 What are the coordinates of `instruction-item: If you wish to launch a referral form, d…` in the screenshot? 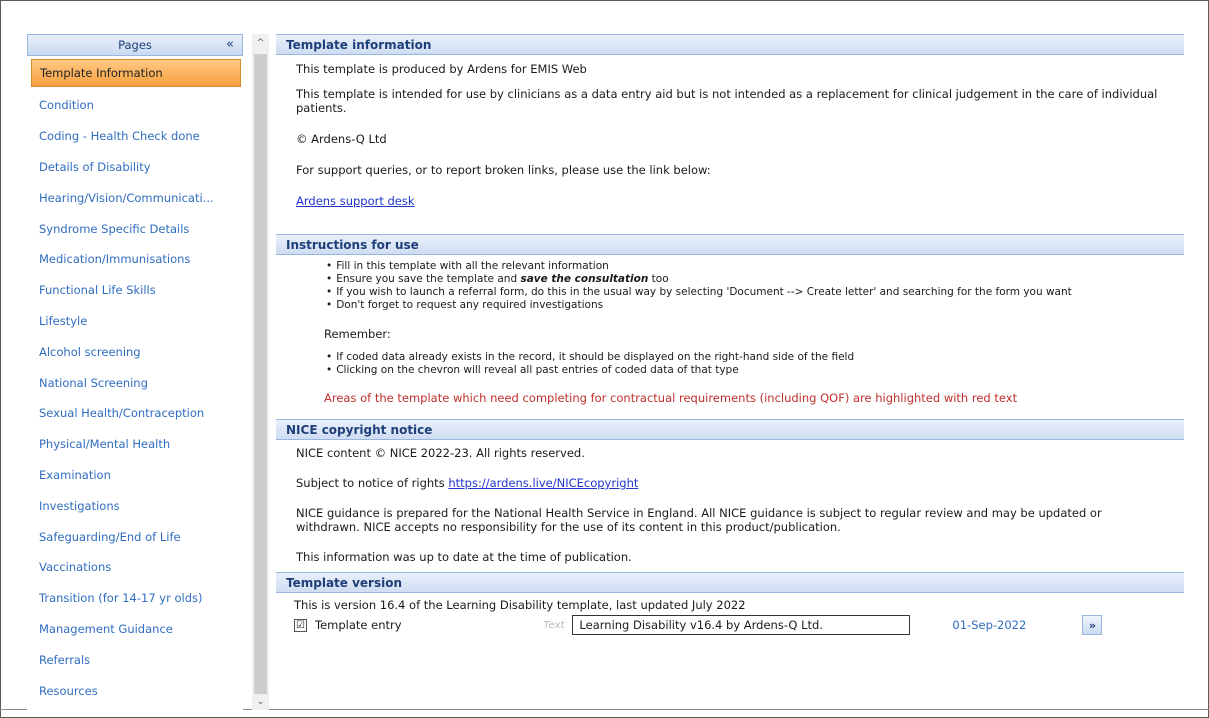 It's located at (746, 292).